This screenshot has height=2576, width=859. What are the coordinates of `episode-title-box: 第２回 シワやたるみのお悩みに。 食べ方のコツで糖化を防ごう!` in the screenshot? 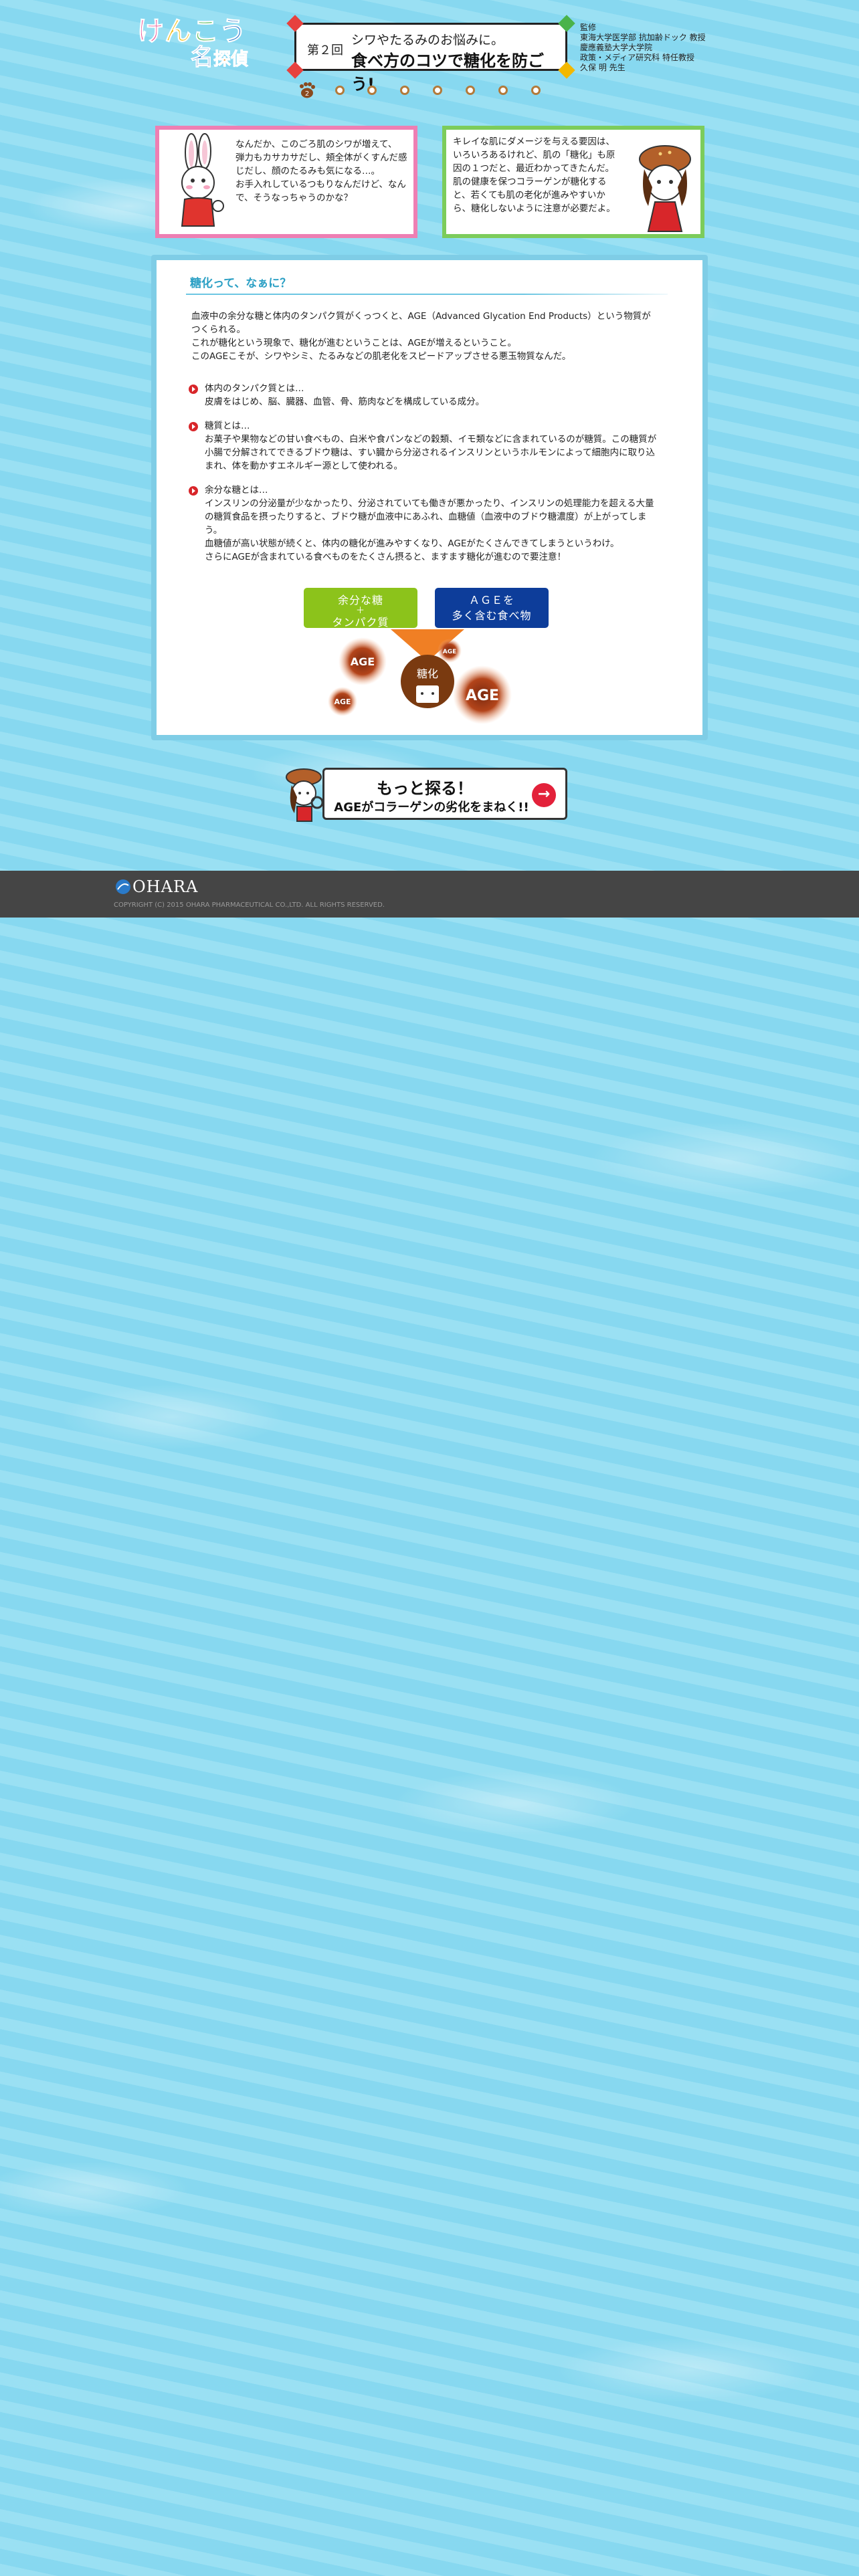 It's located at (431, 54).